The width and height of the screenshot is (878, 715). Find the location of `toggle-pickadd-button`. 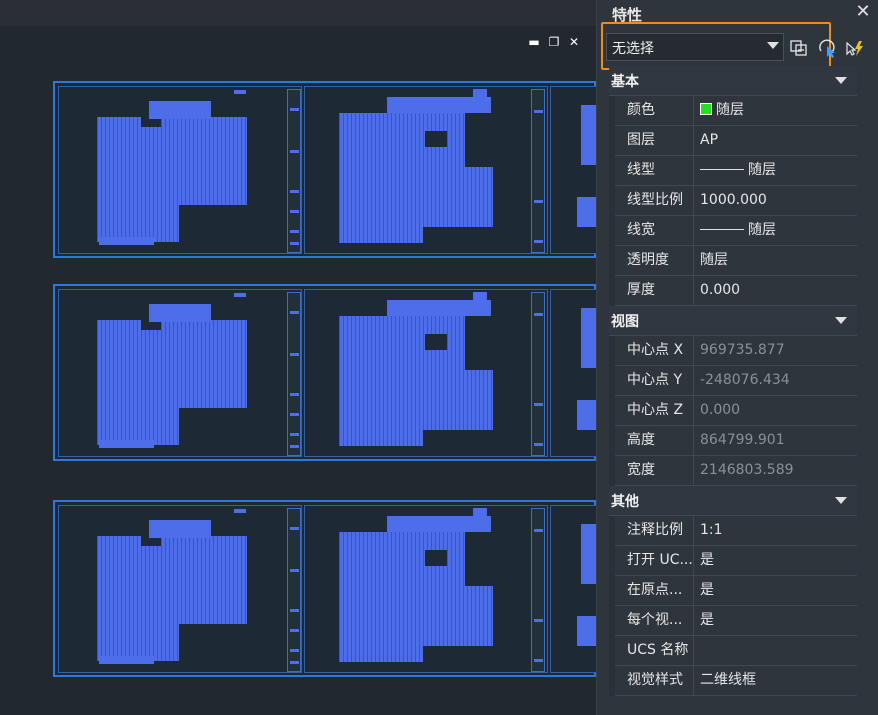

toggle-pickadd-button is located at coordinates (799, 48).